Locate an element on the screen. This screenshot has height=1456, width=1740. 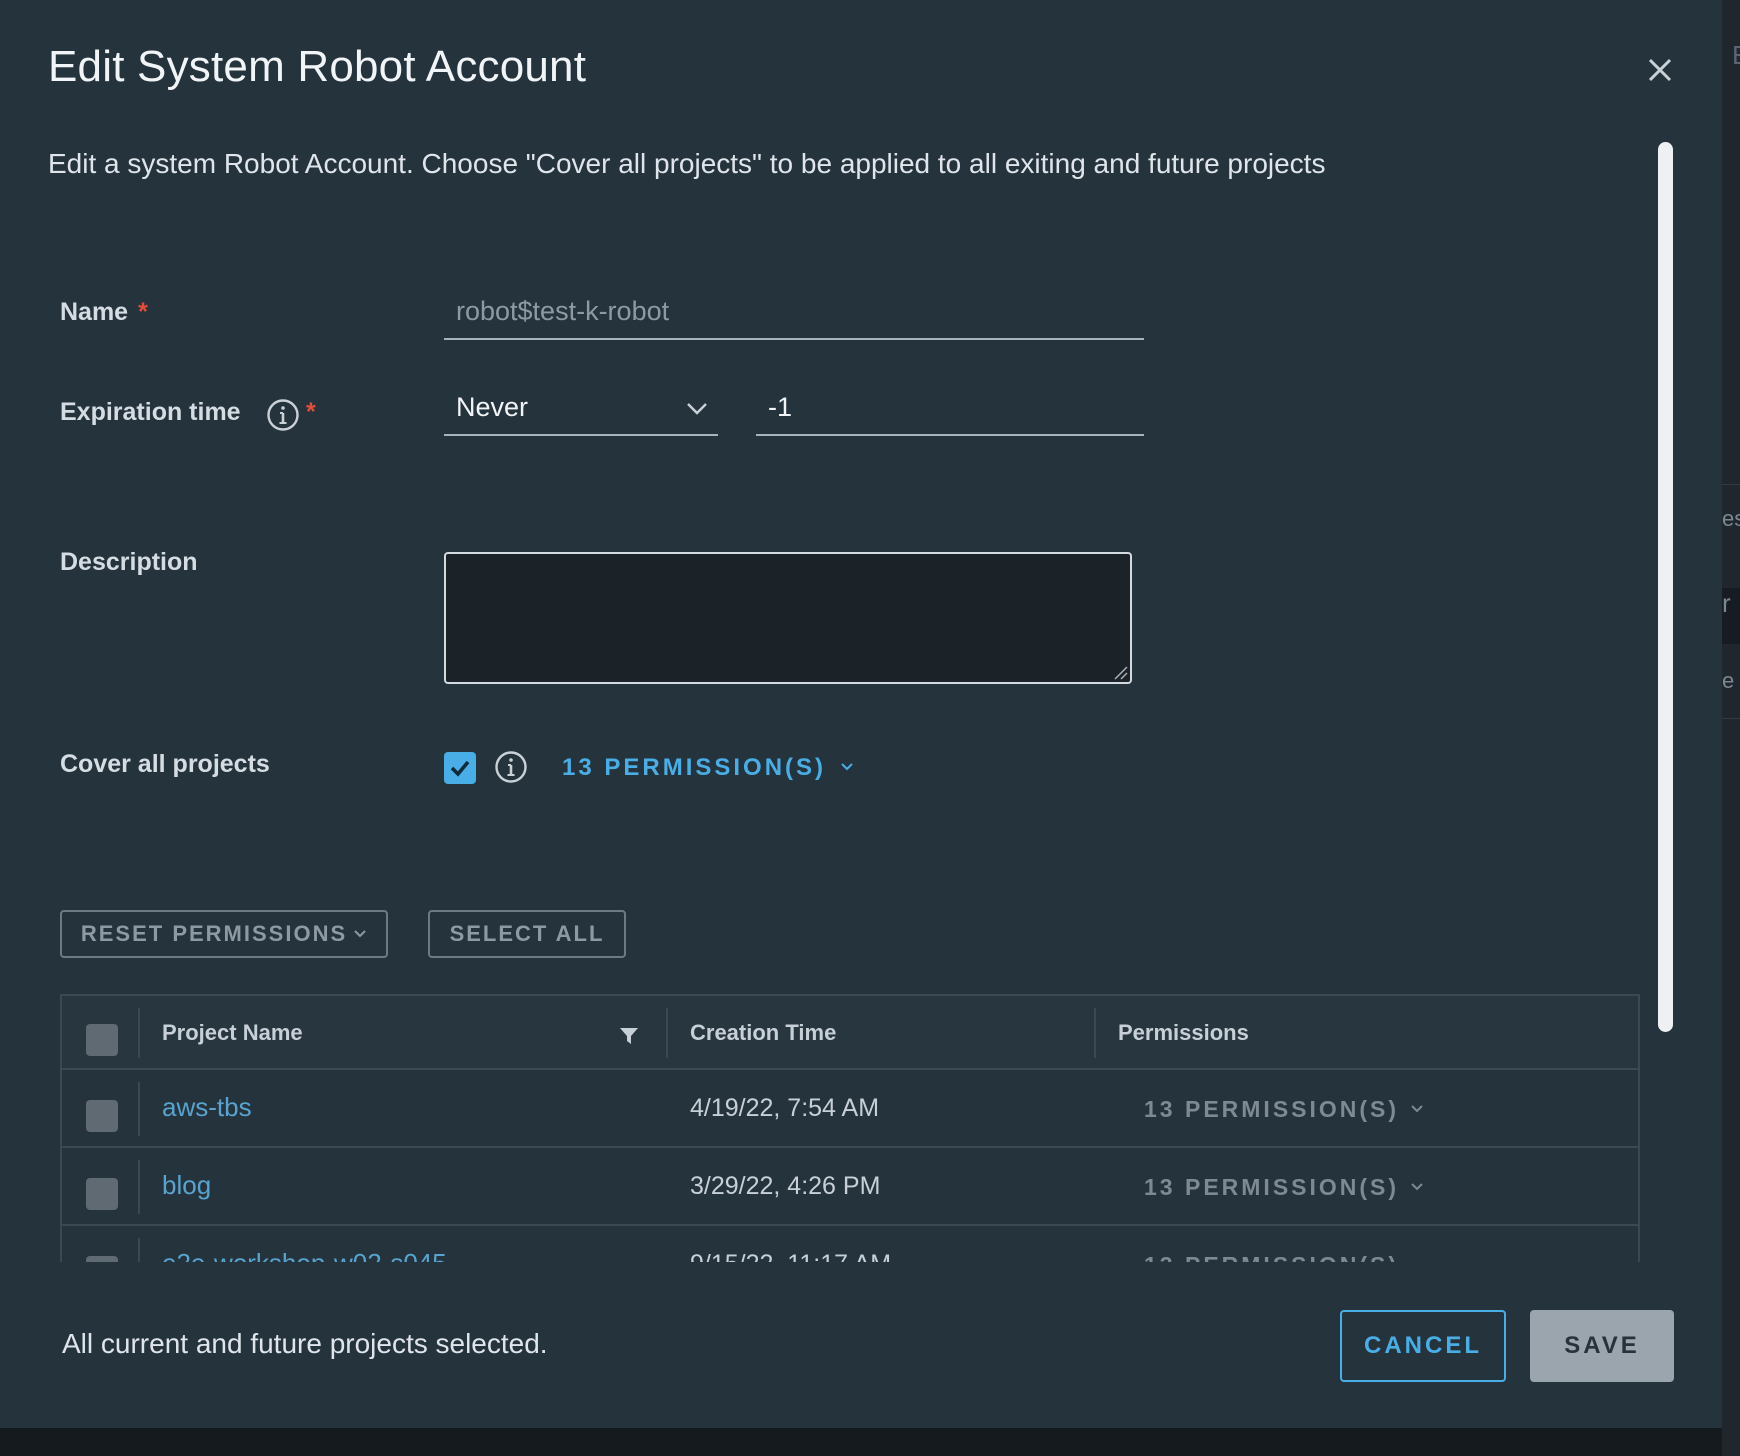
resize-handle-icon is located at coordinates (1120, 672).